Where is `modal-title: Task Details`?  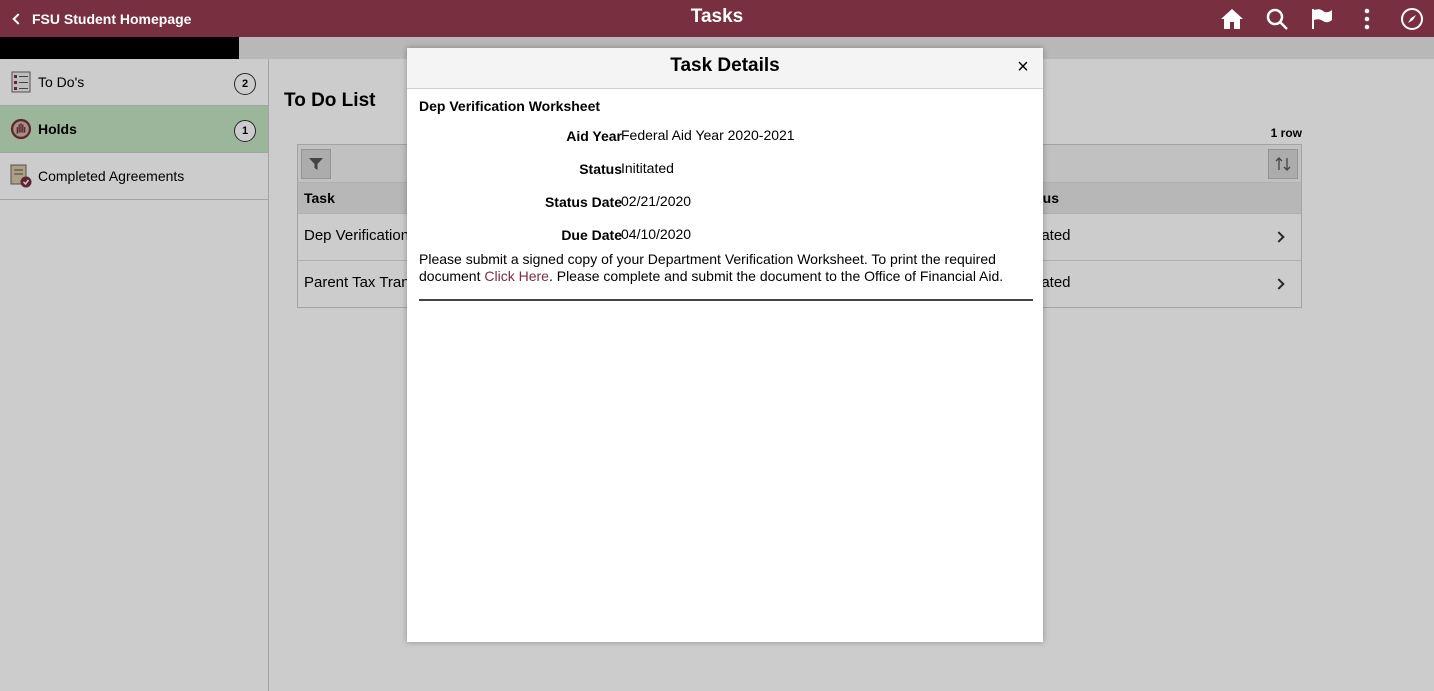 modal-title: Task Details is located at coordinates (725, 65).